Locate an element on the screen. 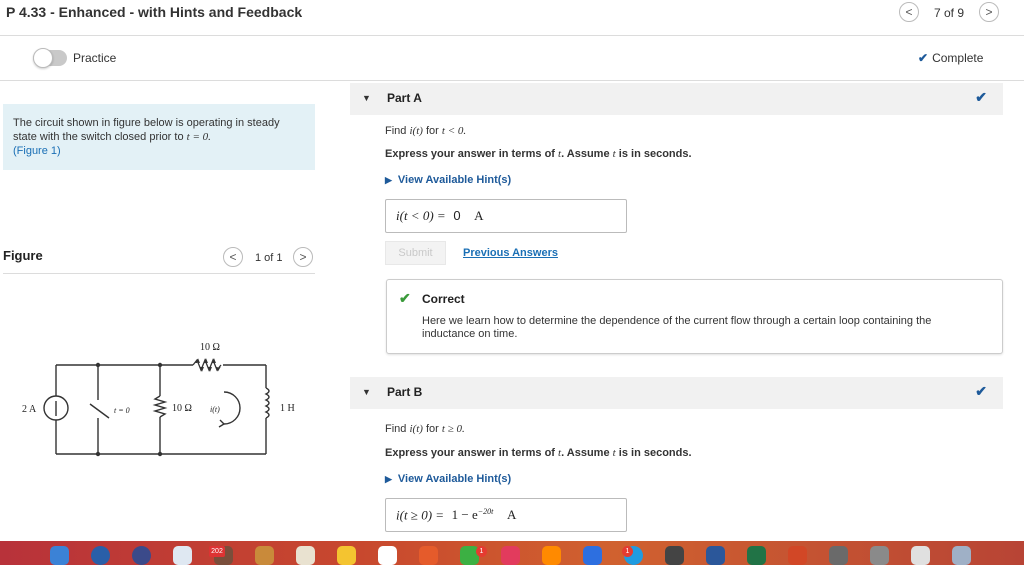  part-b-hint-link: ▶ View Available Hint(s) is located at coordinates (448, 479).